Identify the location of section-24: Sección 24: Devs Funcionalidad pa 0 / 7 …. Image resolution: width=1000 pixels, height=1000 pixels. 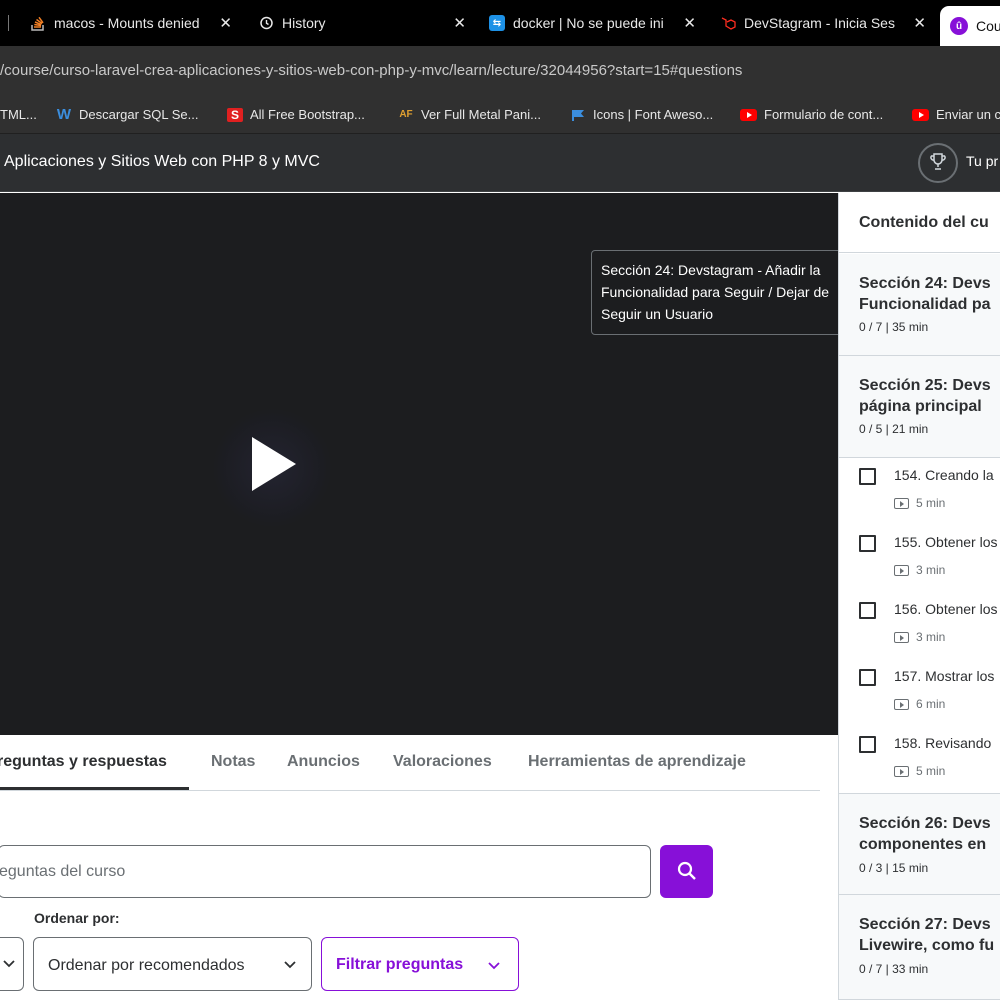
(919, 305).